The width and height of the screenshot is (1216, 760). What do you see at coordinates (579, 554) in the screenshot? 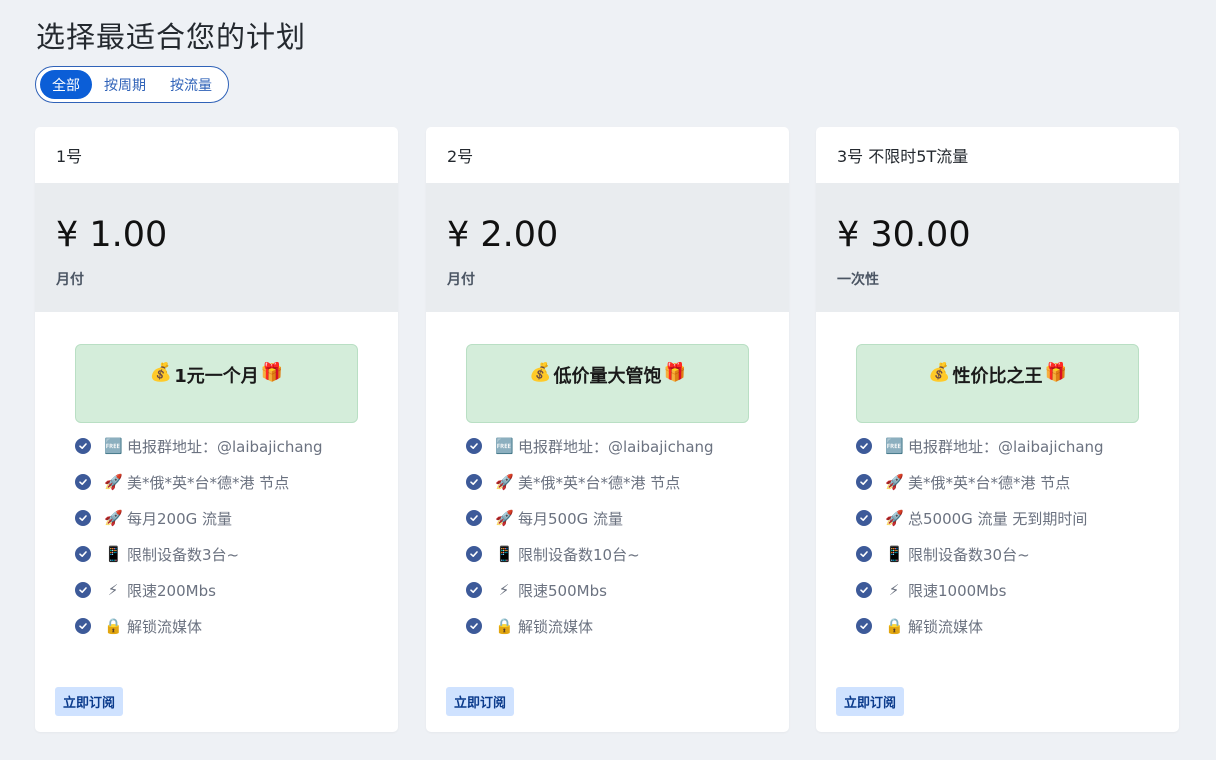
I see `feature-text: 限制设备数10台~` at bounding box center [579, 554].